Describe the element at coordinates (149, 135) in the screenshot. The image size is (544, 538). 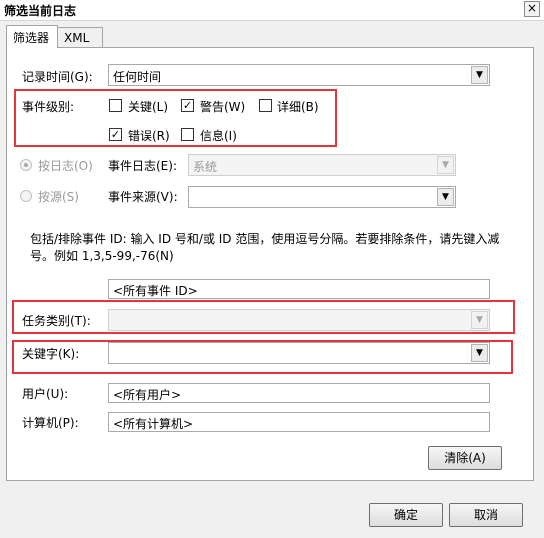
I see `error-label: 错误(R)` at that location.